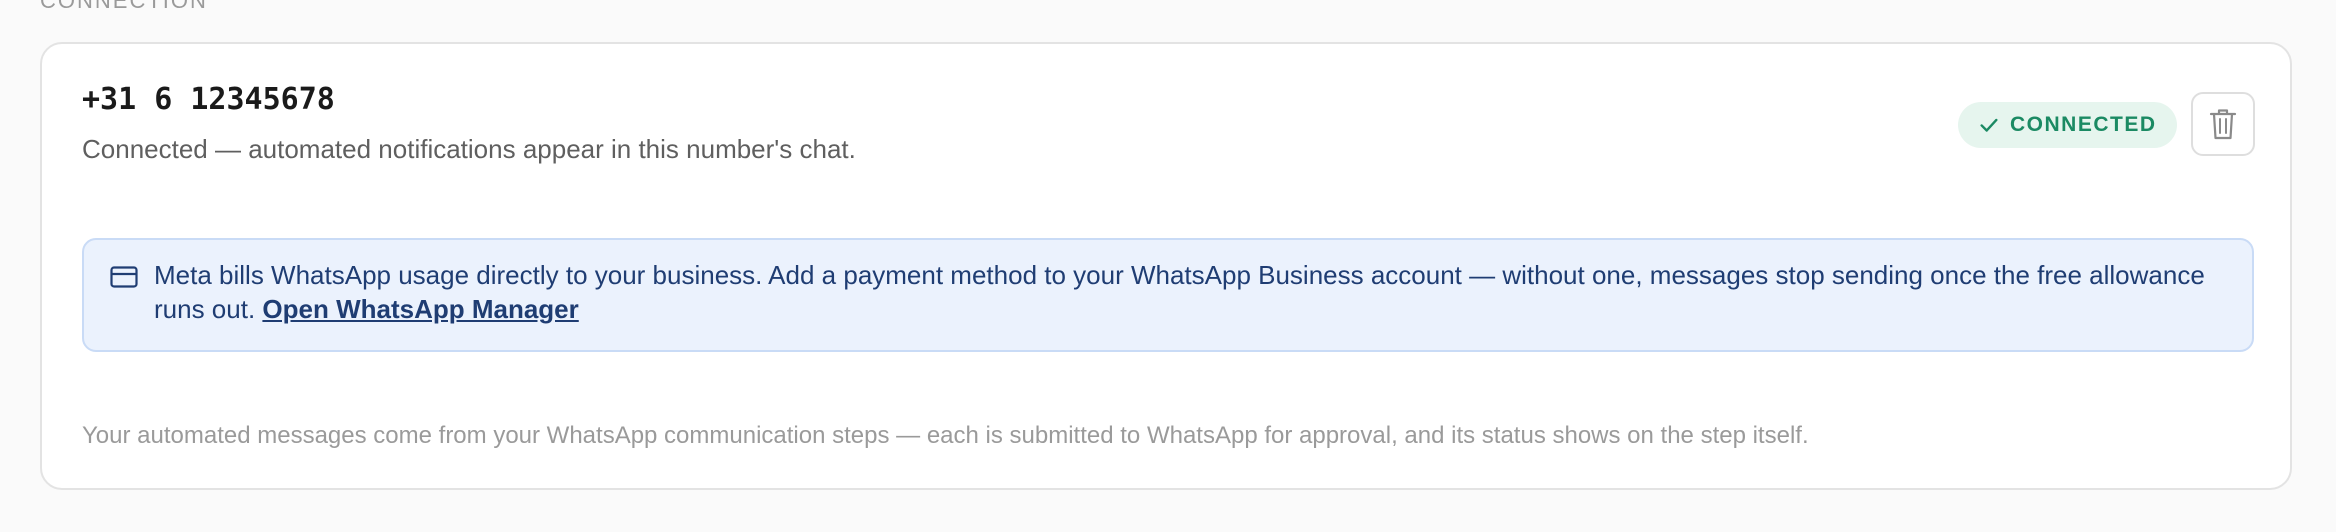 The width and height of the screenshot is (2336, 532). I want to click on status-badge-label: CONNECTED, so click(2083, 124).